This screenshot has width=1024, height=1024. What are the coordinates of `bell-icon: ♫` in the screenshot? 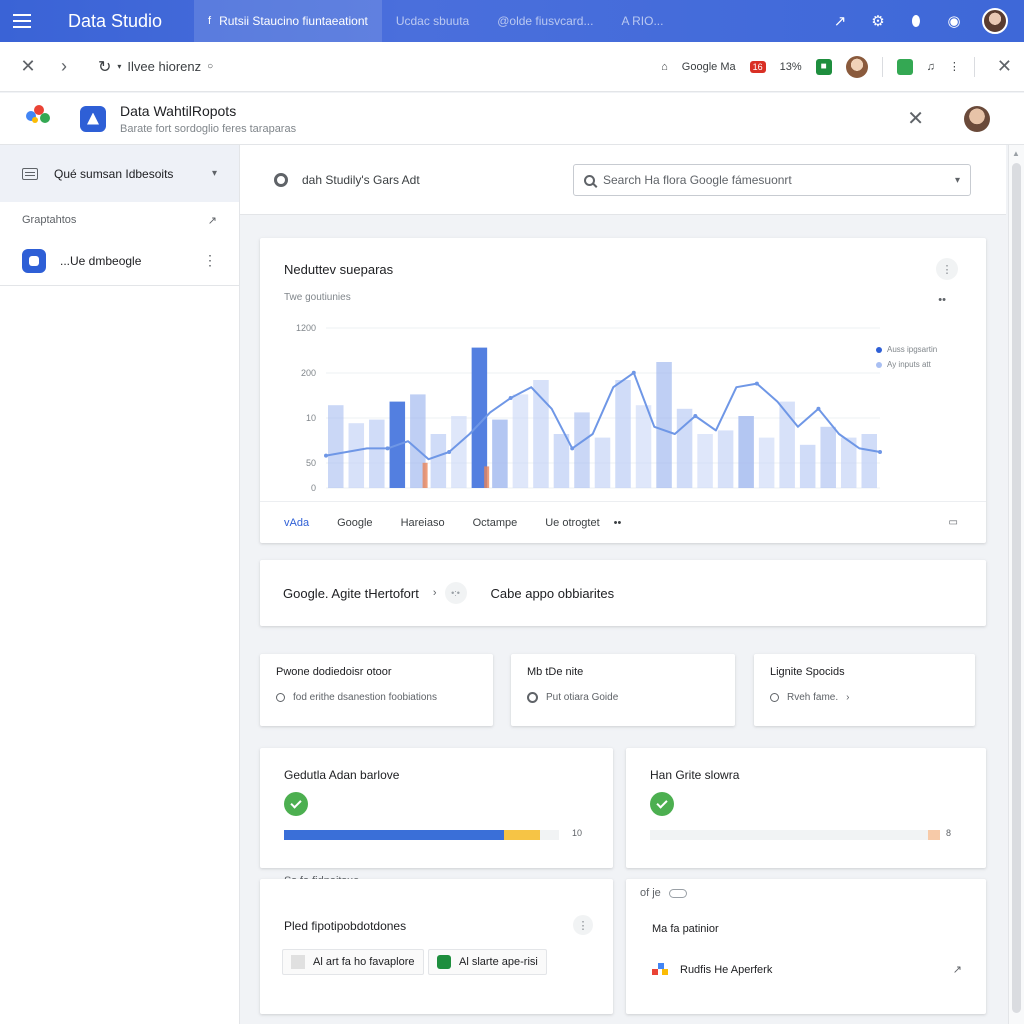 It's located at (931, 67).